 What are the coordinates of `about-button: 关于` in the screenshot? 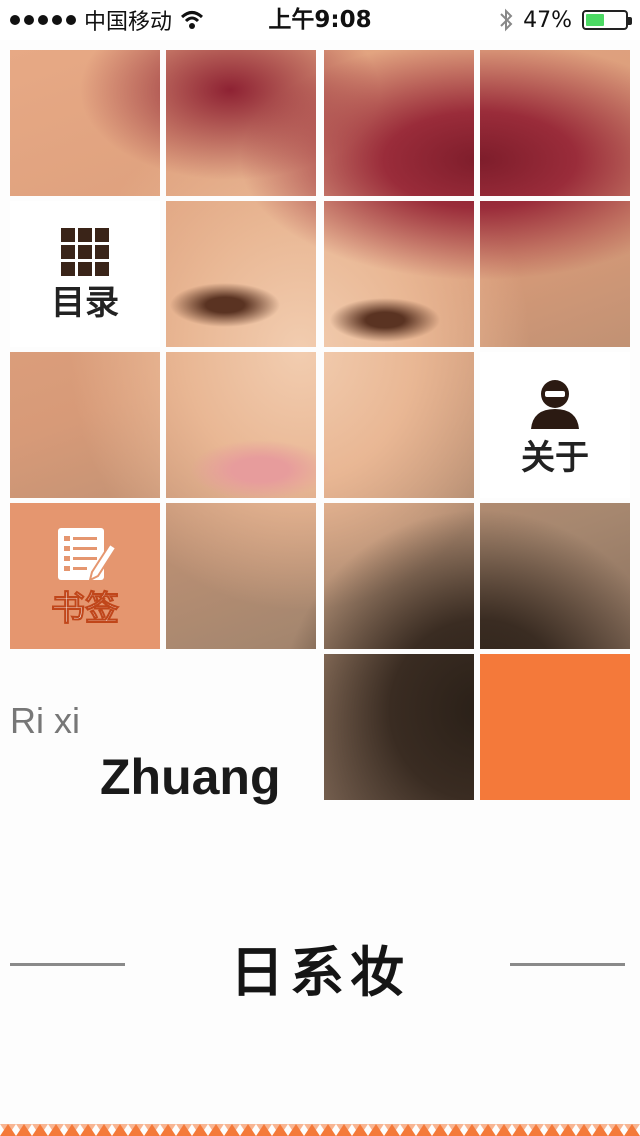 It's located at (555, 425).